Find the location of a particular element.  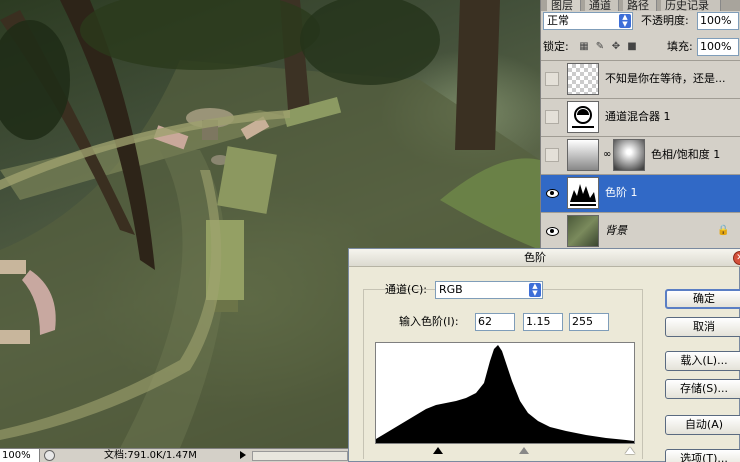

opacity-input: 100% is located at coordinates (718, 21).